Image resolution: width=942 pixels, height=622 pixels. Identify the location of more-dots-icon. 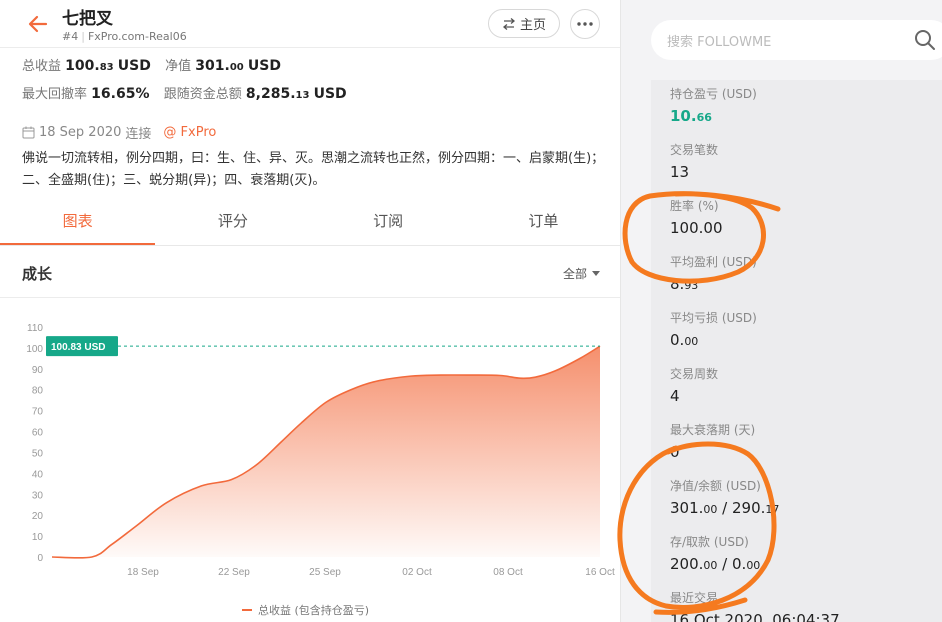
(585, 24).